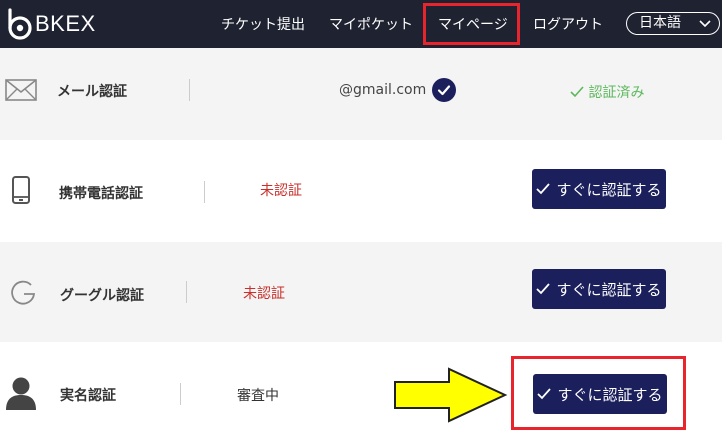 The width and height of the screenshot is (722, 443). I want to click on nav-logout: ログアウト, so click(568, 24).